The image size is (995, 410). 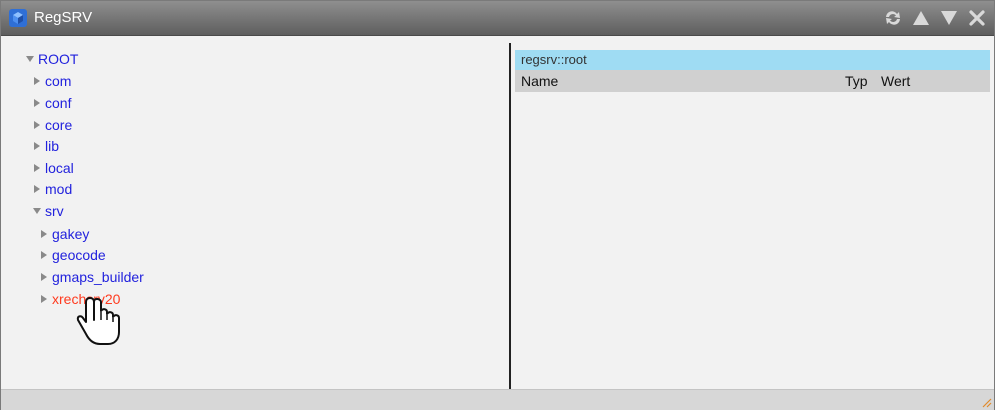 I want to click on window-title: RegSRV, so click(x=63, y=17).